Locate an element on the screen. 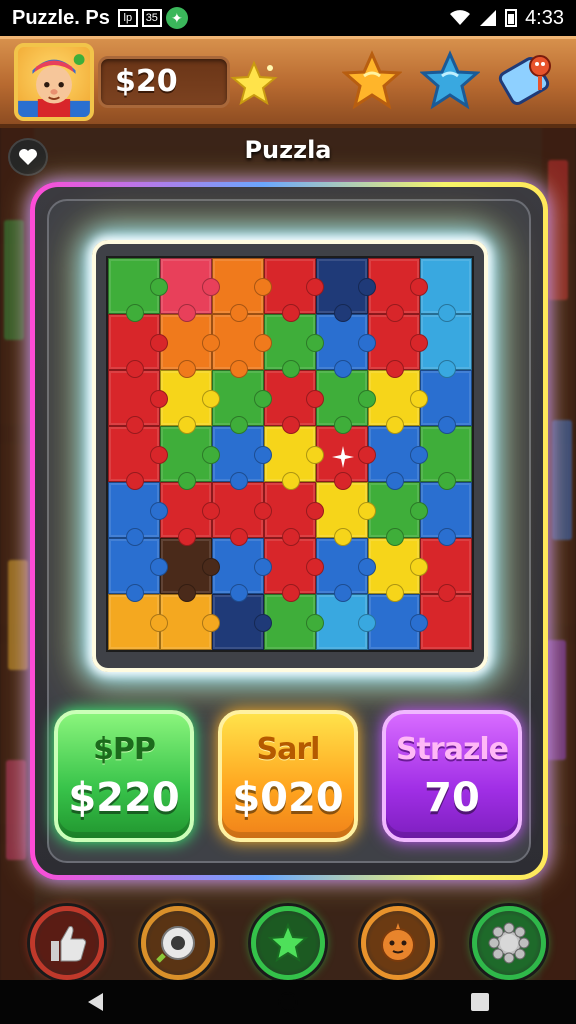 This screenshot has width=576, height=1024. home-icon is located at coordinates (288, 1002).